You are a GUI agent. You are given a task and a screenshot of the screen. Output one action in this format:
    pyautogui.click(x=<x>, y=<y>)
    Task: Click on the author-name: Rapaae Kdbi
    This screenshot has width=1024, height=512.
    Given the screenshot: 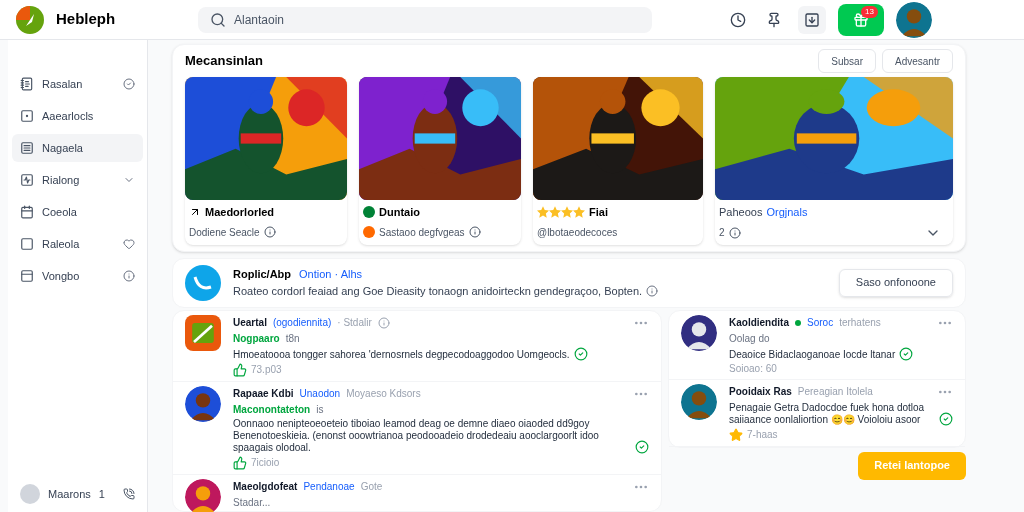 What is the action you would take?
    pyautogui.click(x=263, y=393)
    